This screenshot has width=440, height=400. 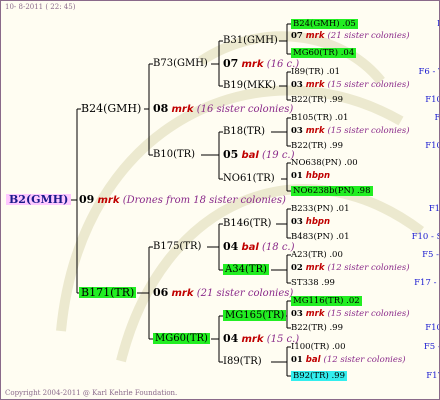 What do you see at coordinates (244, 131) in the screenshot?
I see `queen-b18: B18(TR)` at bounding box center [244, 131].